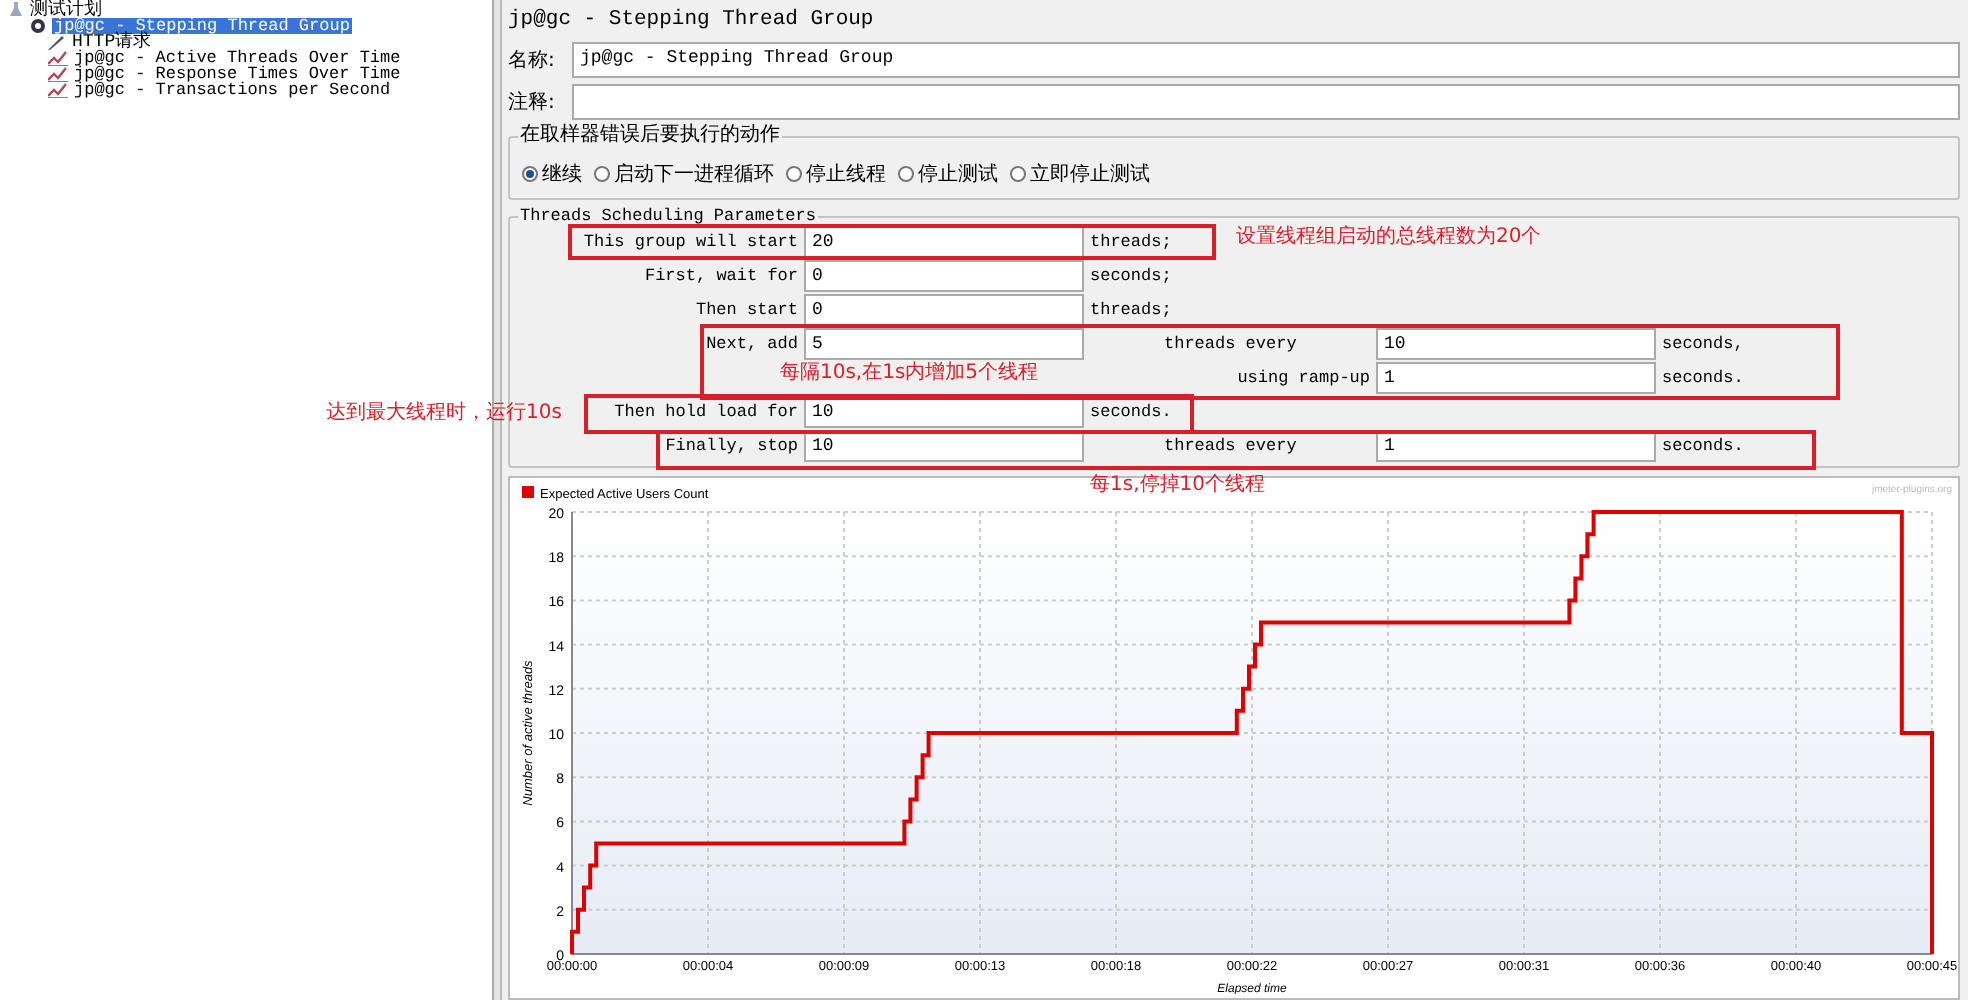  What do you see at coordinates (721, 277) in the screenshot?
I see `field-label: First, wait for` at bounding box center [721, 277].